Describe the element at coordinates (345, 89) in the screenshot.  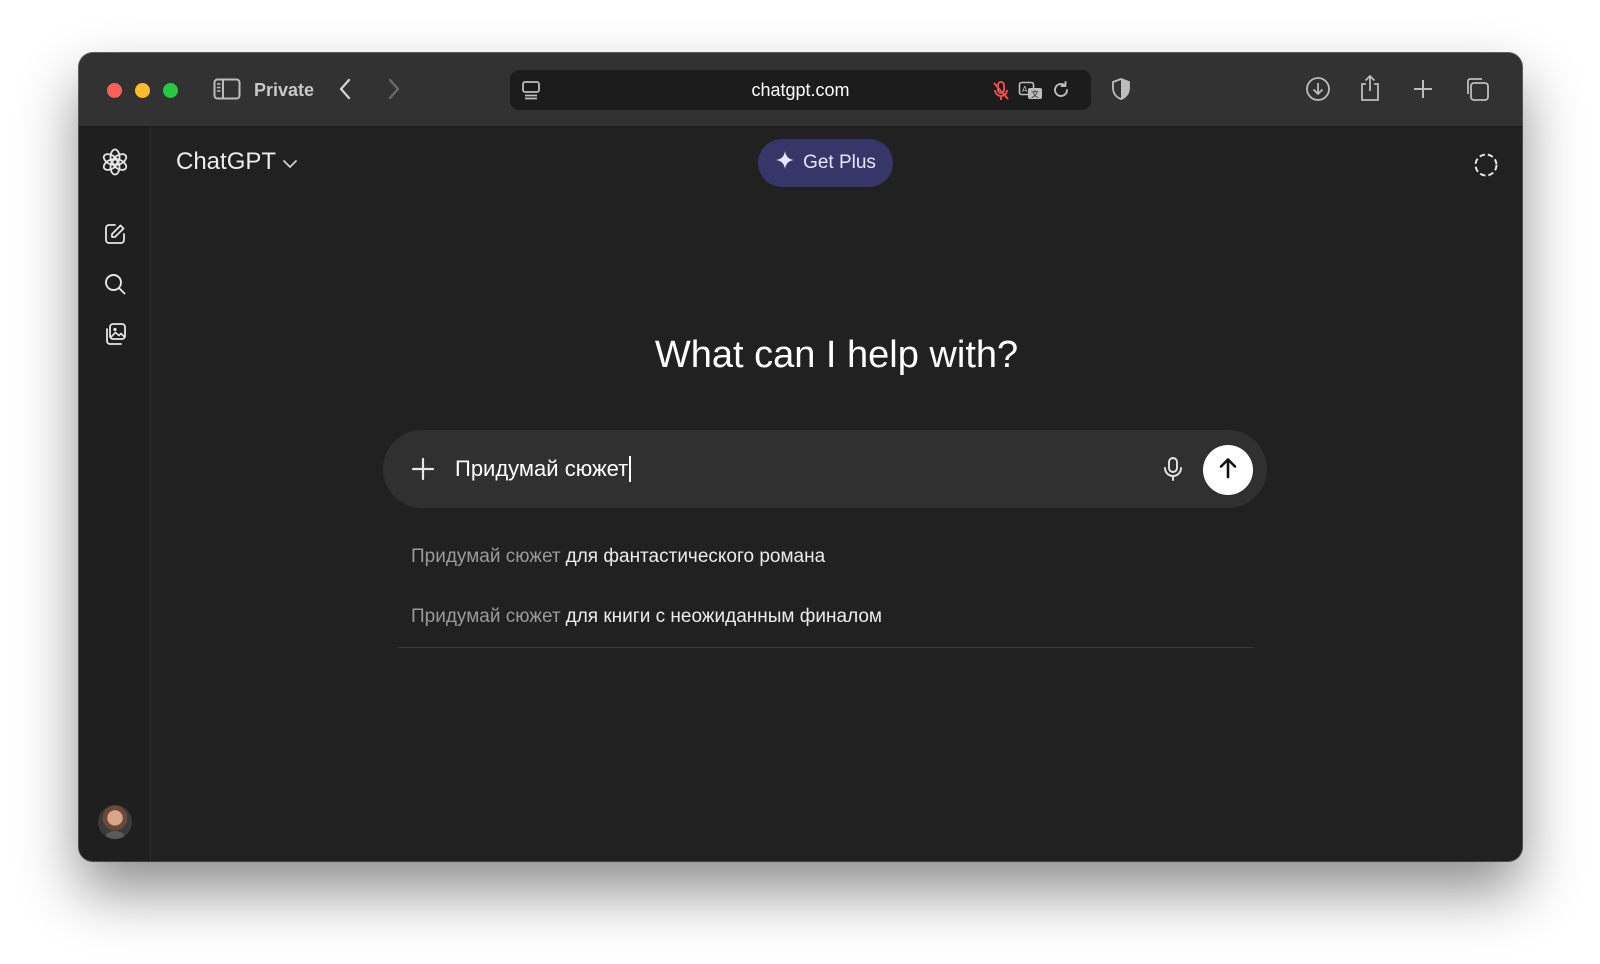
I see `back-icon` at that location.